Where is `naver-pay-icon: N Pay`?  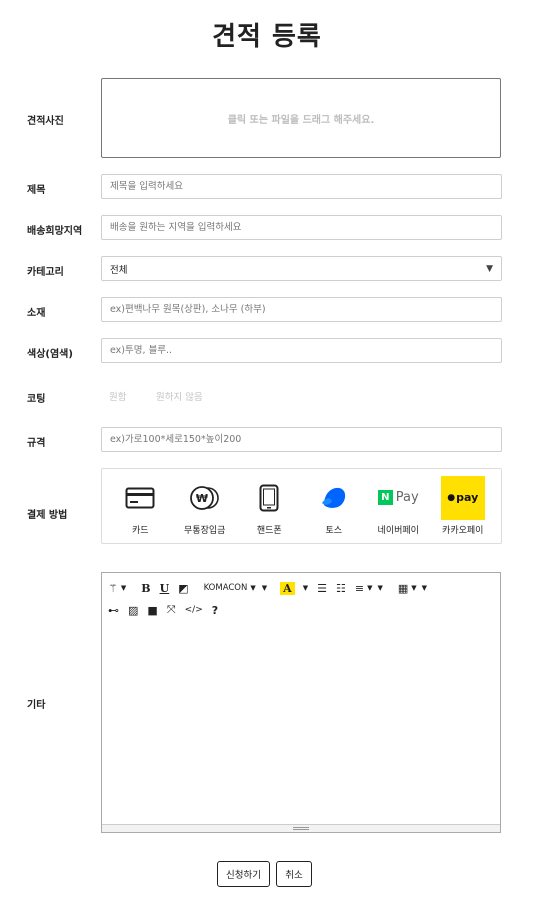 naver-pay-icon: N Pay is located at coordinates (398, 498).